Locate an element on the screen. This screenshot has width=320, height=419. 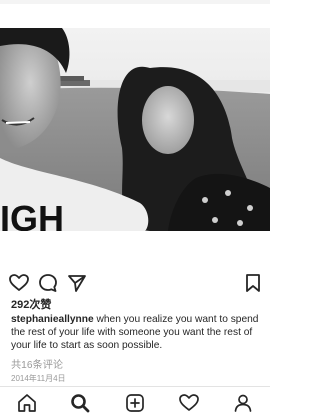
view-comments-link: 共16条评论 is located at coordinates (37, 363).